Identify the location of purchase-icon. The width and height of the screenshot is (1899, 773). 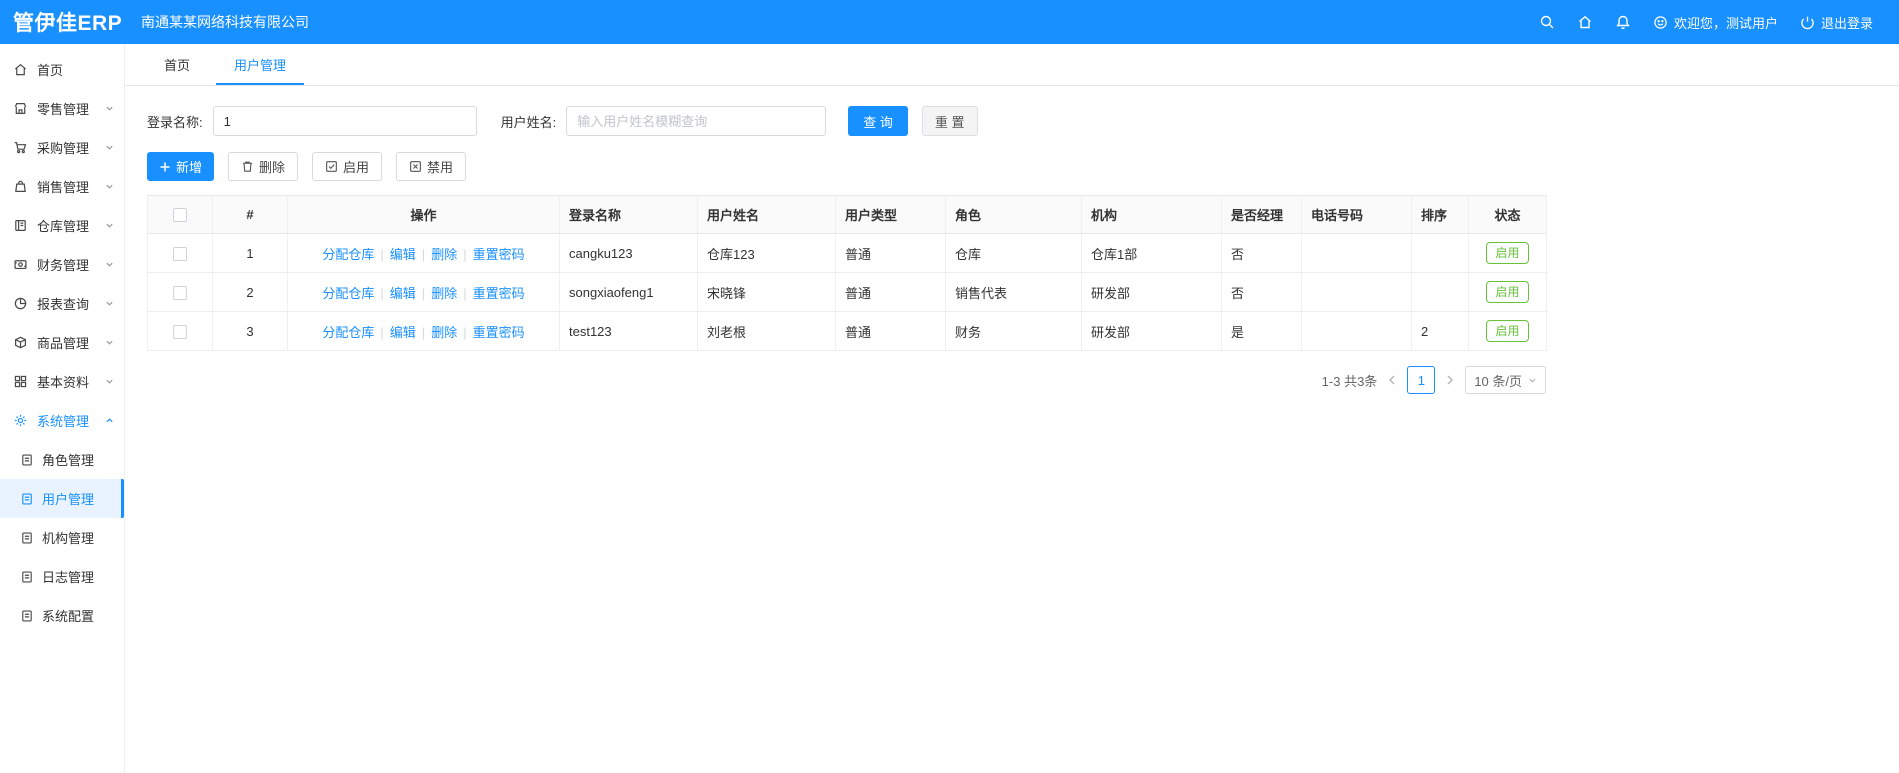
(20, 147).